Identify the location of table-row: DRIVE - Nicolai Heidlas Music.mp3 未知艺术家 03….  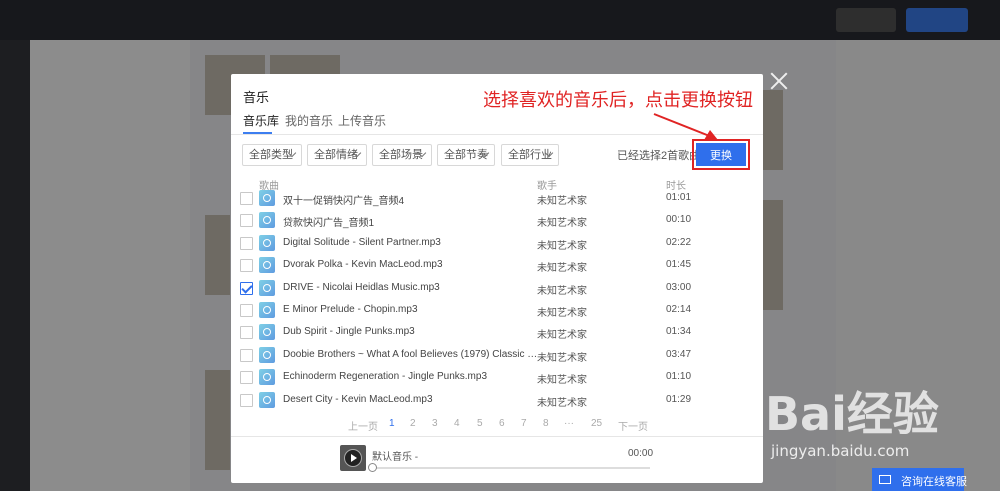
(497, 289).